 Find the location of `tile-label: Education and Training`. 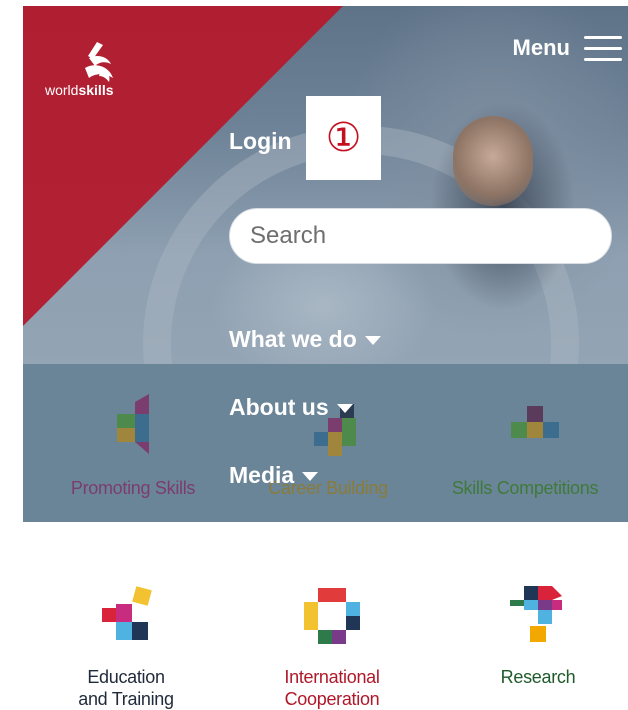

tile-label: Education and Training is located at coordinates (126, 688).